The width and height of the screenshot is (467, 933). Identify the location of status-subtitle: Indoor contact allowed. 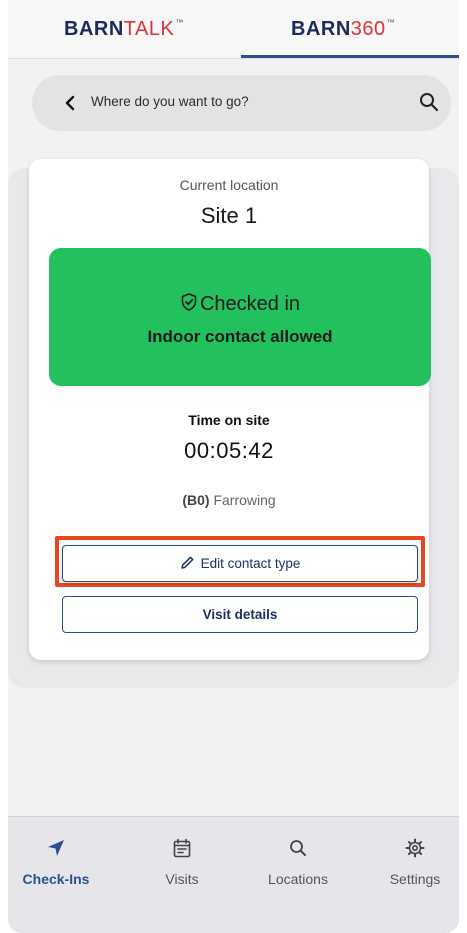
(240, 336).